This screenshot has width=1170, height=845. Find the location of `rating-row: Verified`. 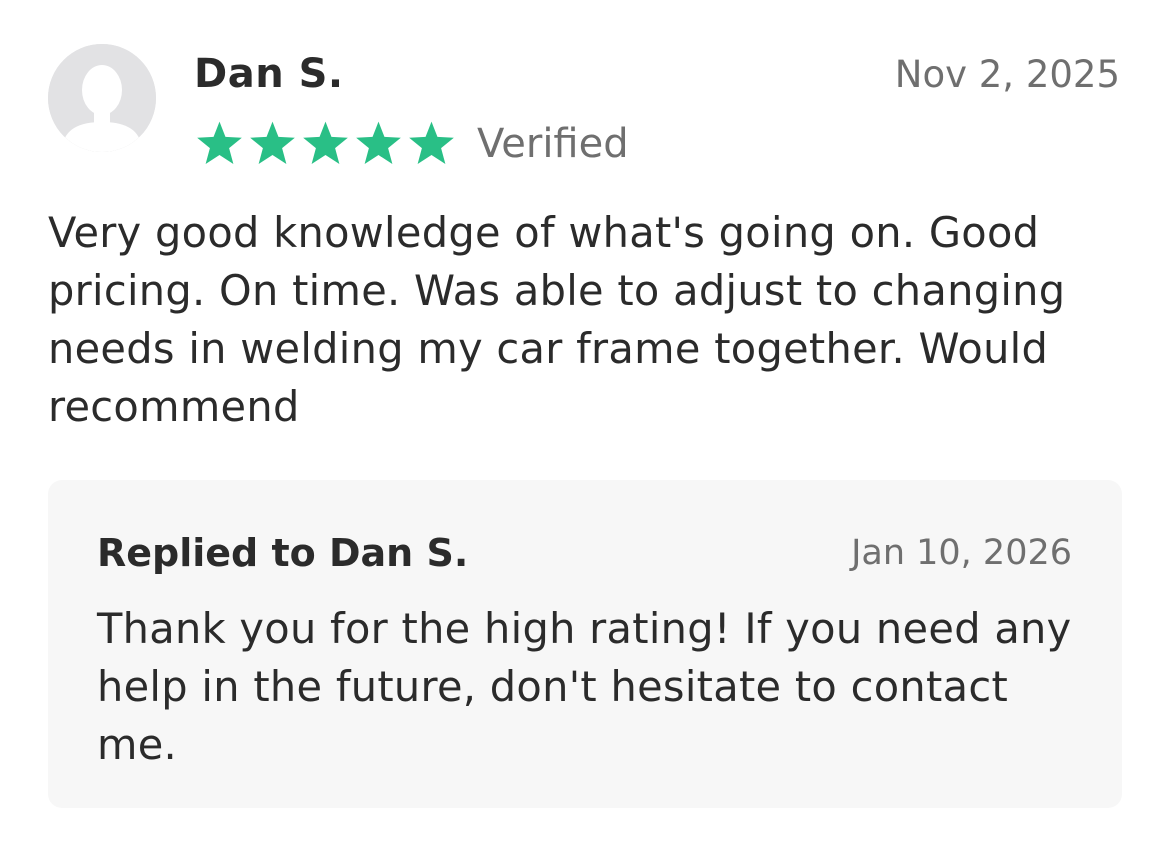

rating-row: Verified is located at coordinates (411, 144).